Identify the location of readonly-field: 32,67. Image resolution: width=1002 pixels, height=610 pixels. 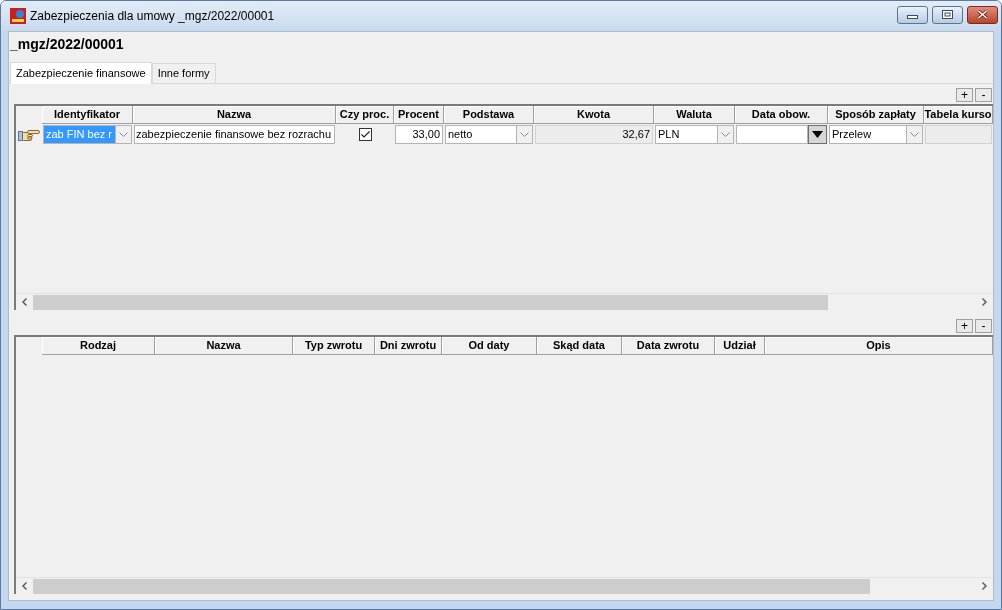
(594, 134).